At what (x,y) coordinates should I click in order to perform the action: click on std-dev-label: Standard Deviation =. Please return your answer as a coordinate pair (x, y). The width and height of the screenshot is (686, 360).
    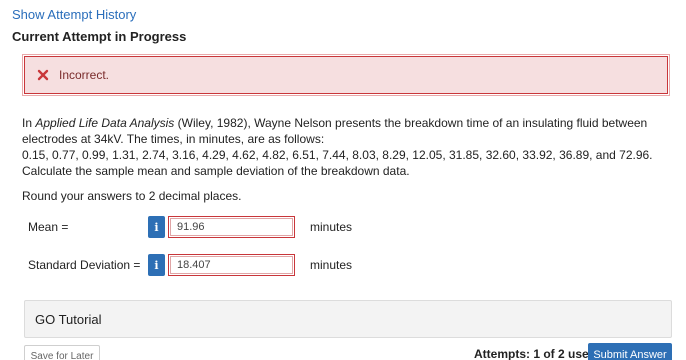
    Looking at the image, I should click on (84, 265).